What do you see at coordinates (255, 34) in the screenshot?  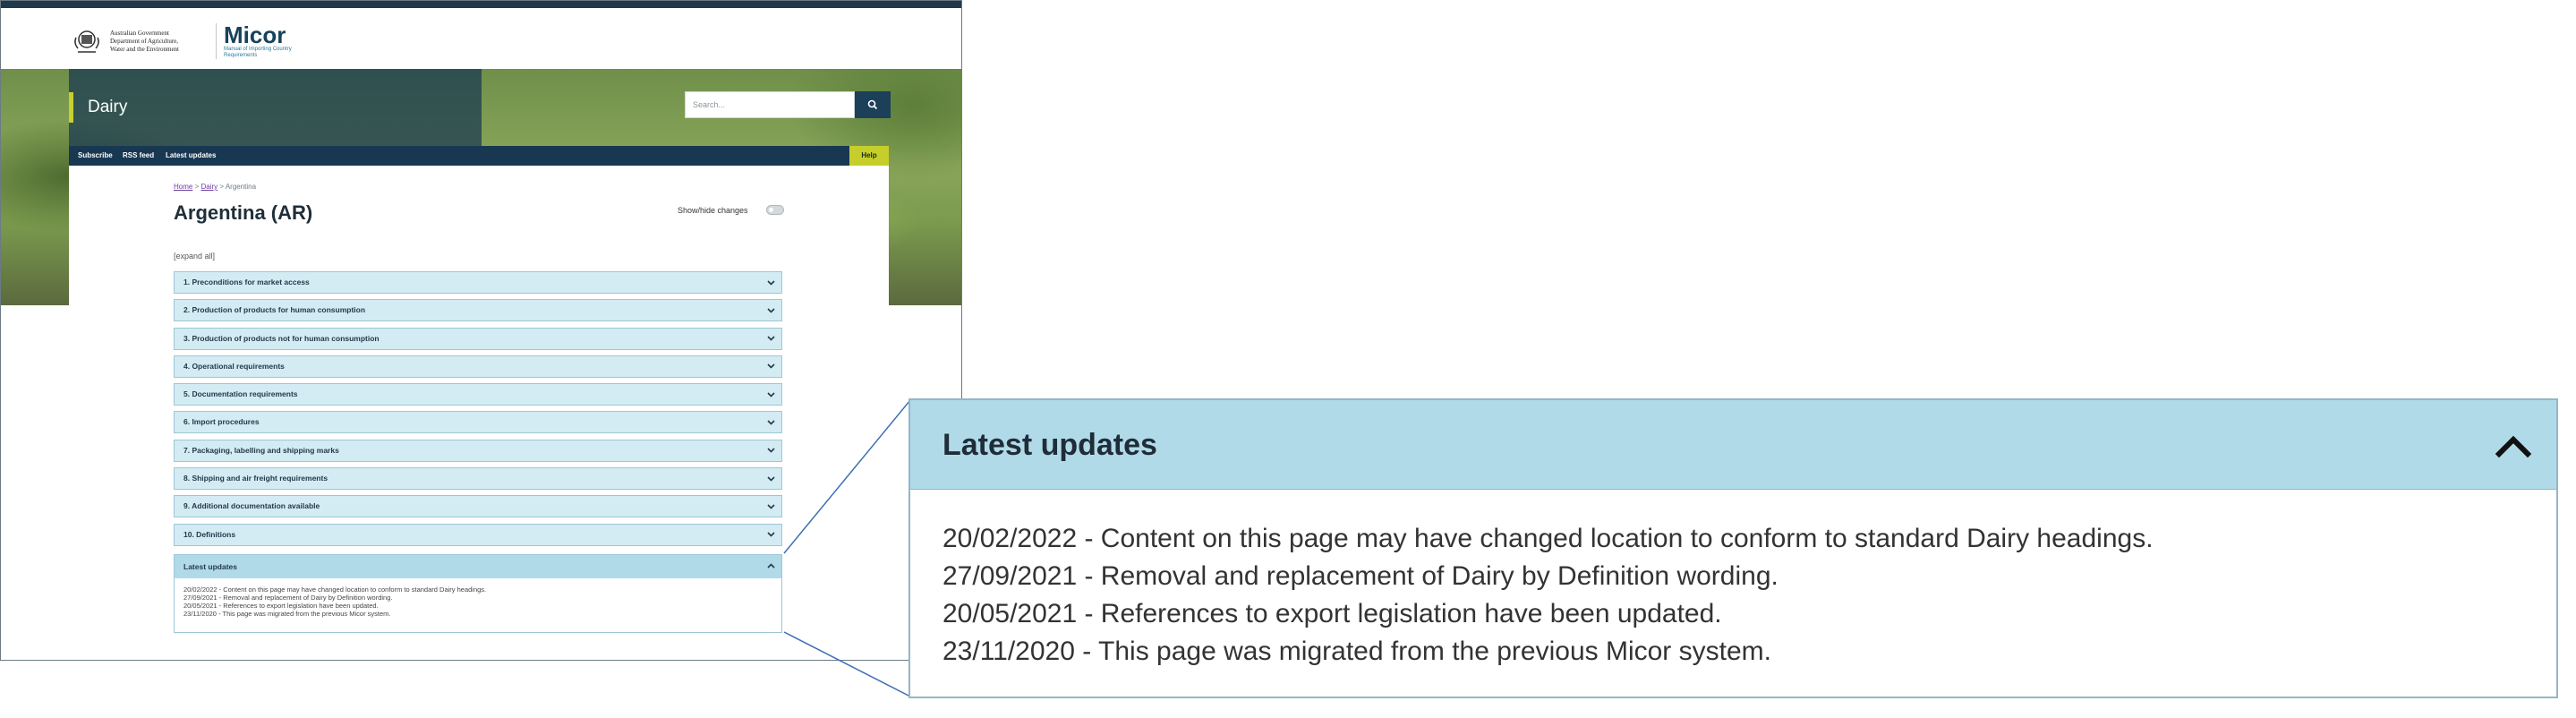 I see `app-name: Micor` at bounding box center [255, 34].